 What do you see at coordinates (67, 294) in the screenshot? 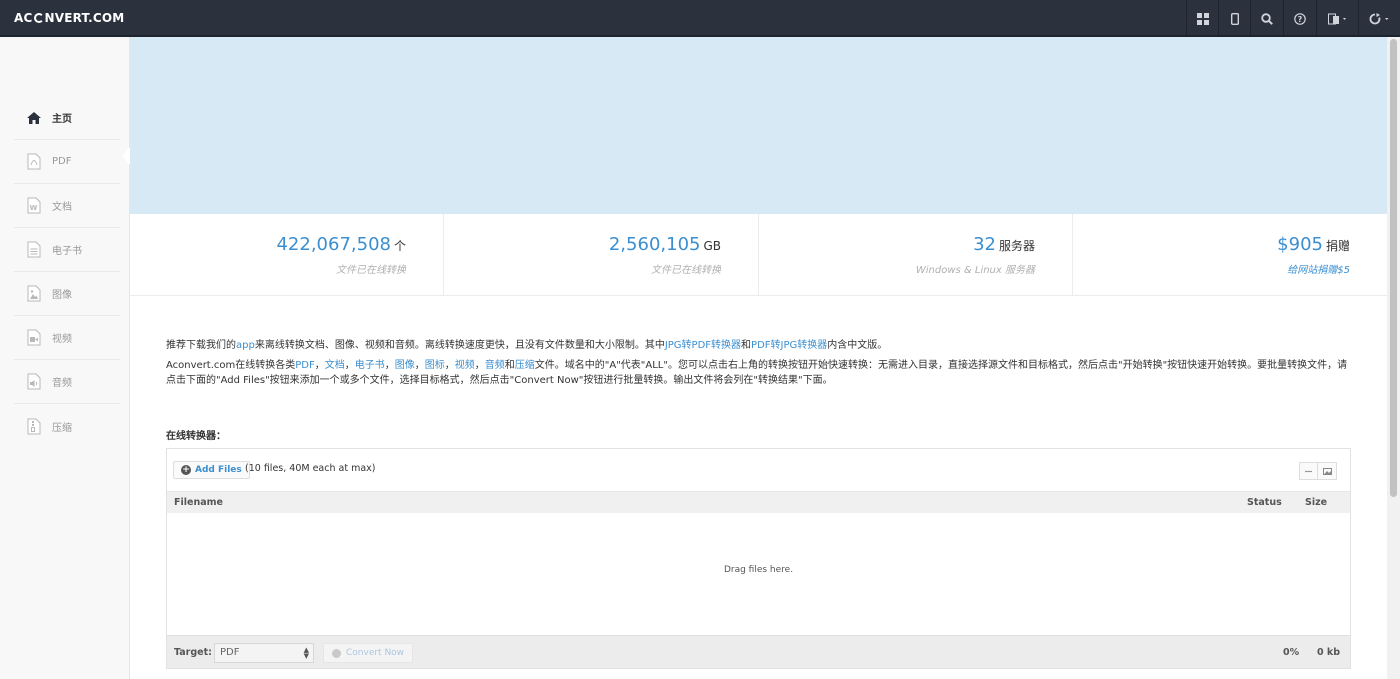
I see `sidebar-item-image: 图像` at bounding box center [67, 294].